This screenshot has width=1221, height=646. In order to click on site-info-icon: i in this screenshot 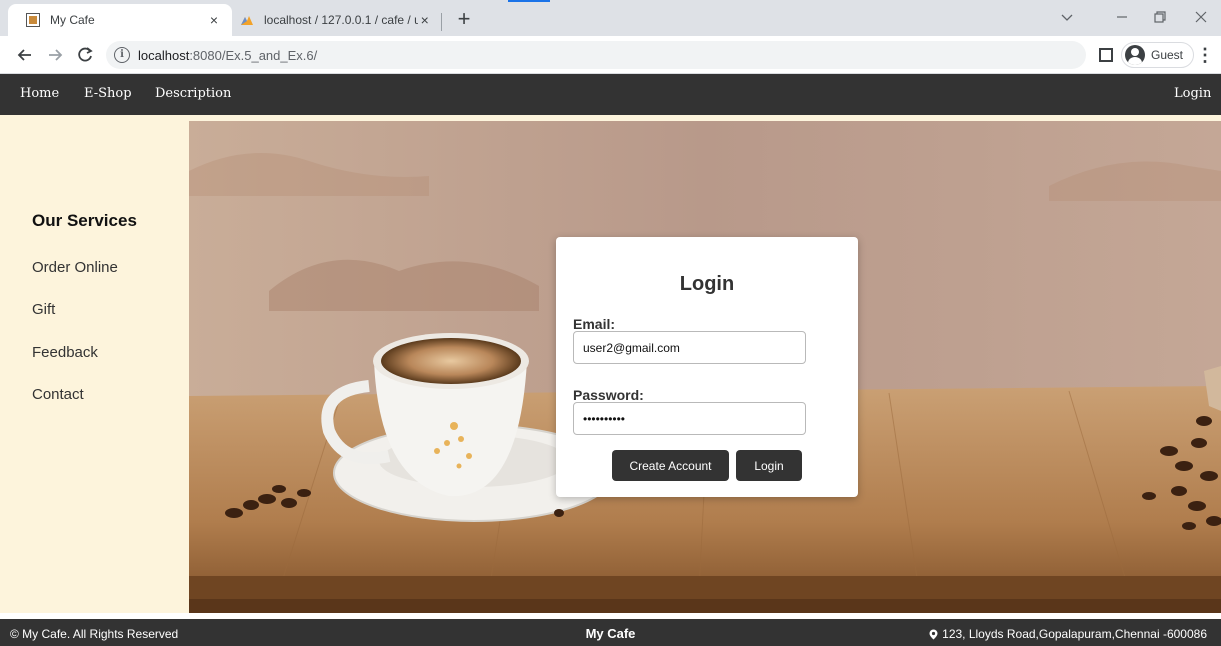, I will do `click(122, 55)`.